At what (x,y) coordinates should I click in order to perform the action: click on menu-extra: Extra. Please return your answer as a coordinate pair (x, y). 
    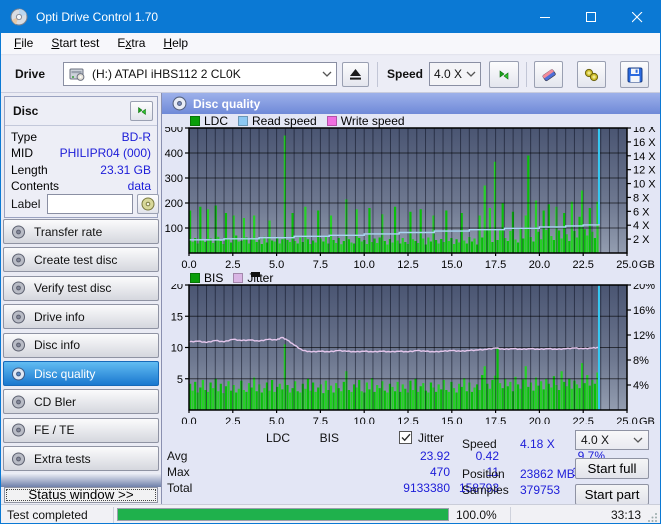
    Looking at the image, I should click on (131, 44).